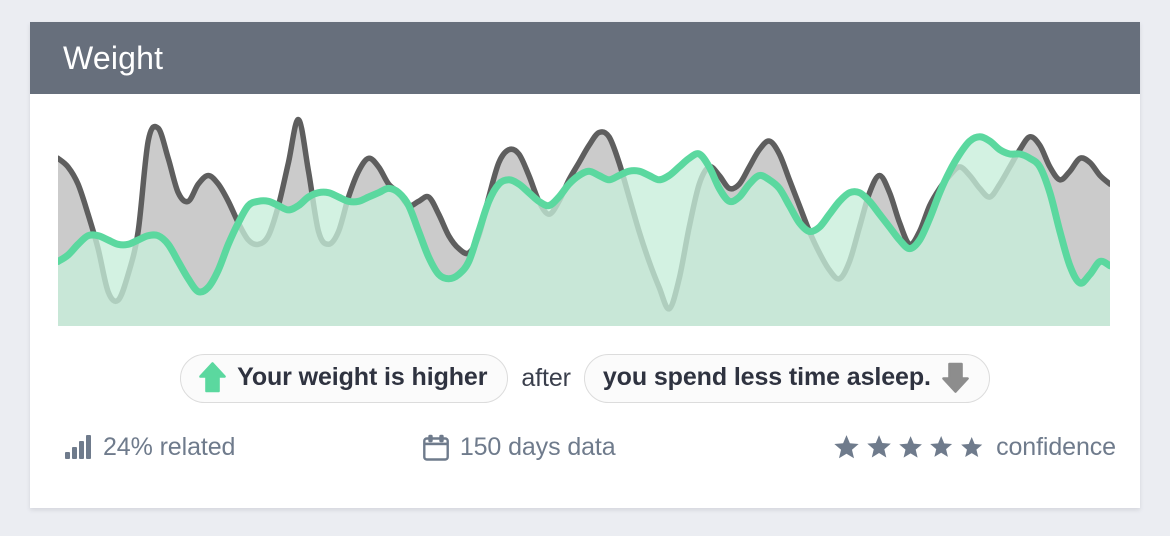  Describe the element at coordinates (766, 377) in the screenshot. I see `cause-pill-label: you spend less time asleep.` at that location.